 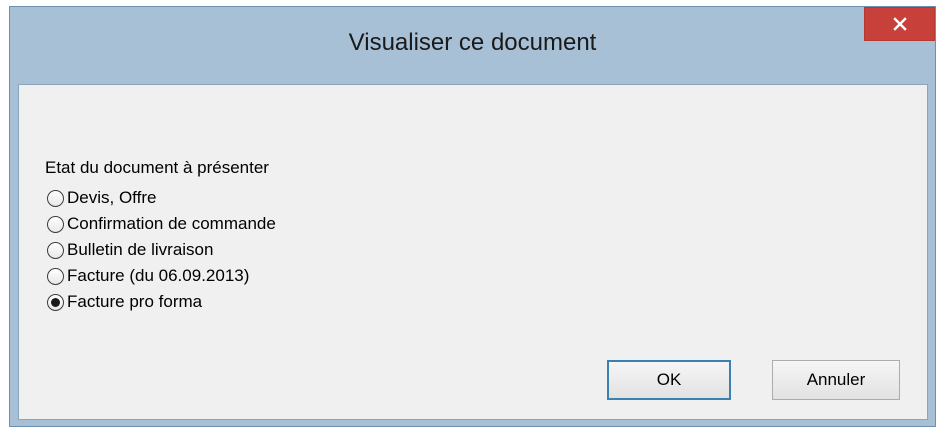 I want to click on radio-option-facture-pro-forma: Facture pro forma, so click(x=161, y=302).